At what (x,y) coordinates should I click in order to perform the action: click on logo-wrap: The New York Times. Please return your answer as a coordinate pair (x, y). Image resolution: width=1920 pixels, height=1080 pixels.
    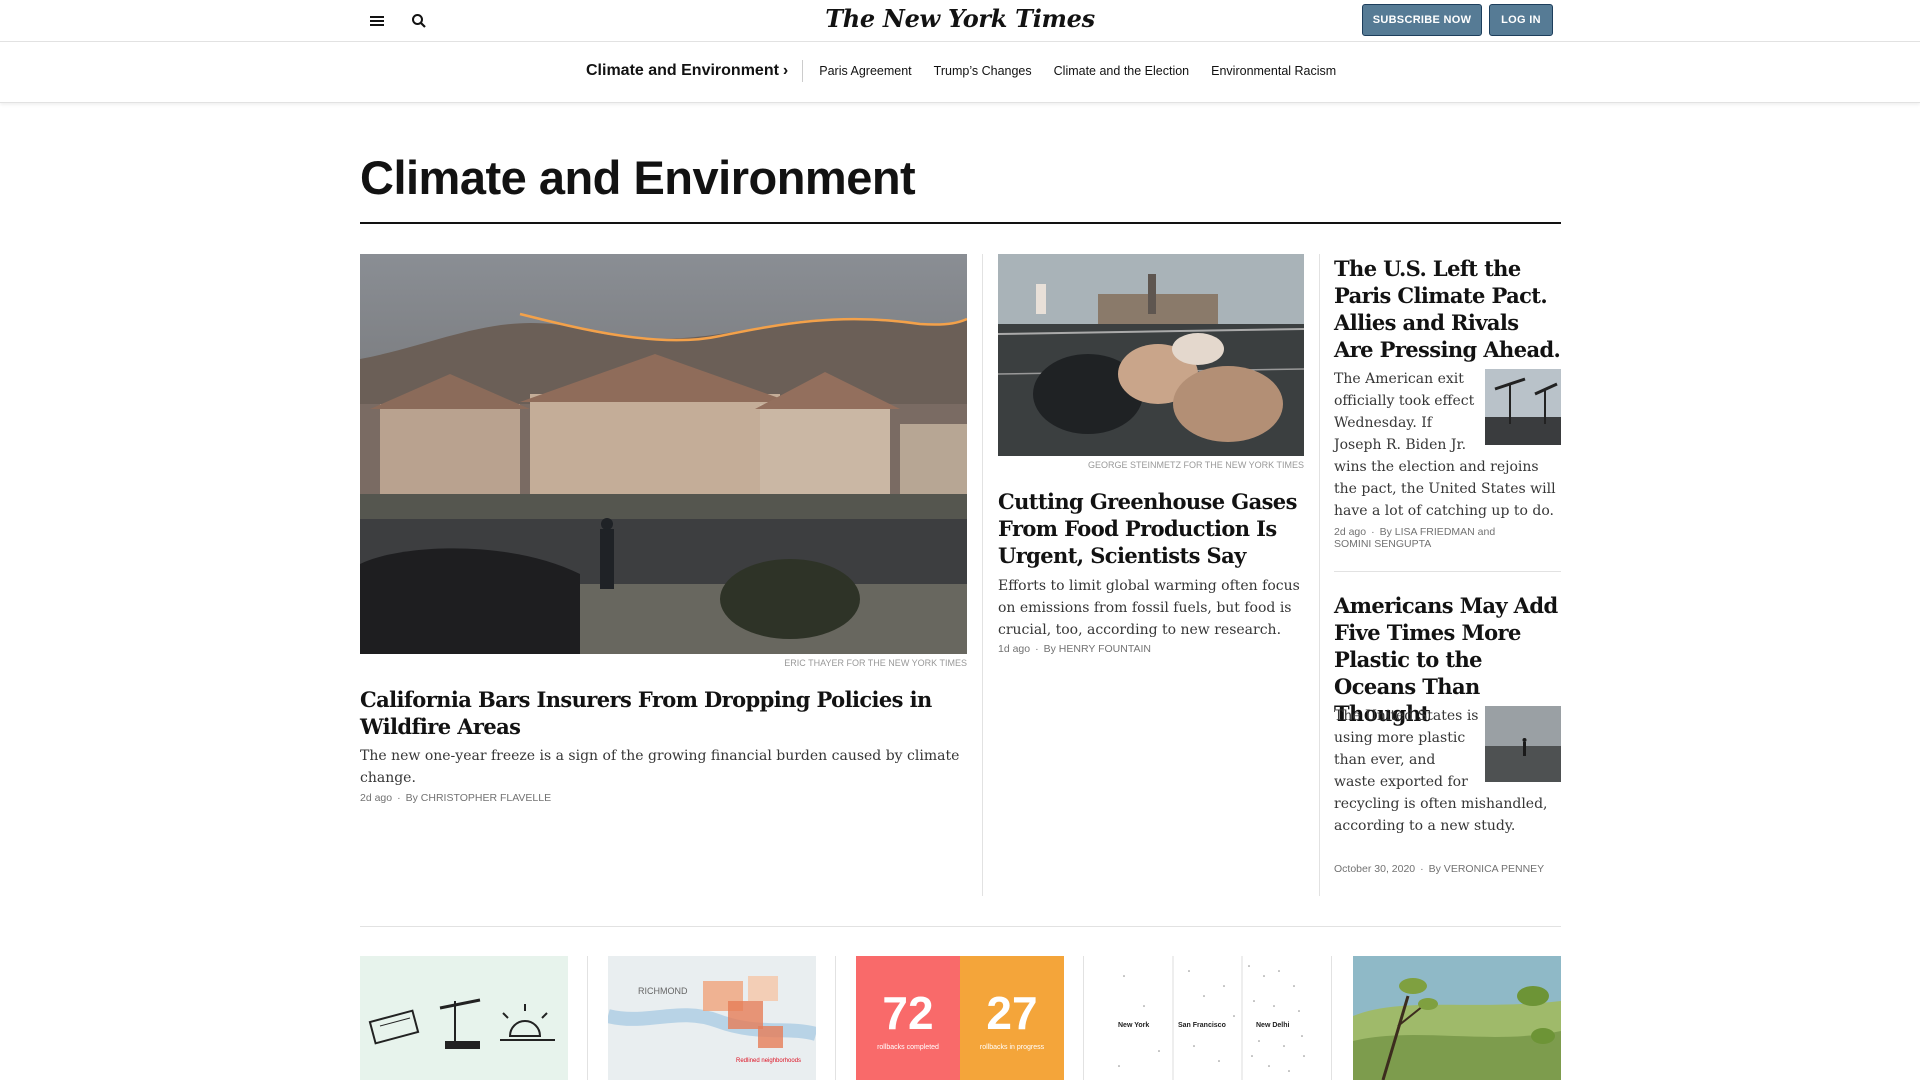
    Looking at the image, I should click on (960, 18).